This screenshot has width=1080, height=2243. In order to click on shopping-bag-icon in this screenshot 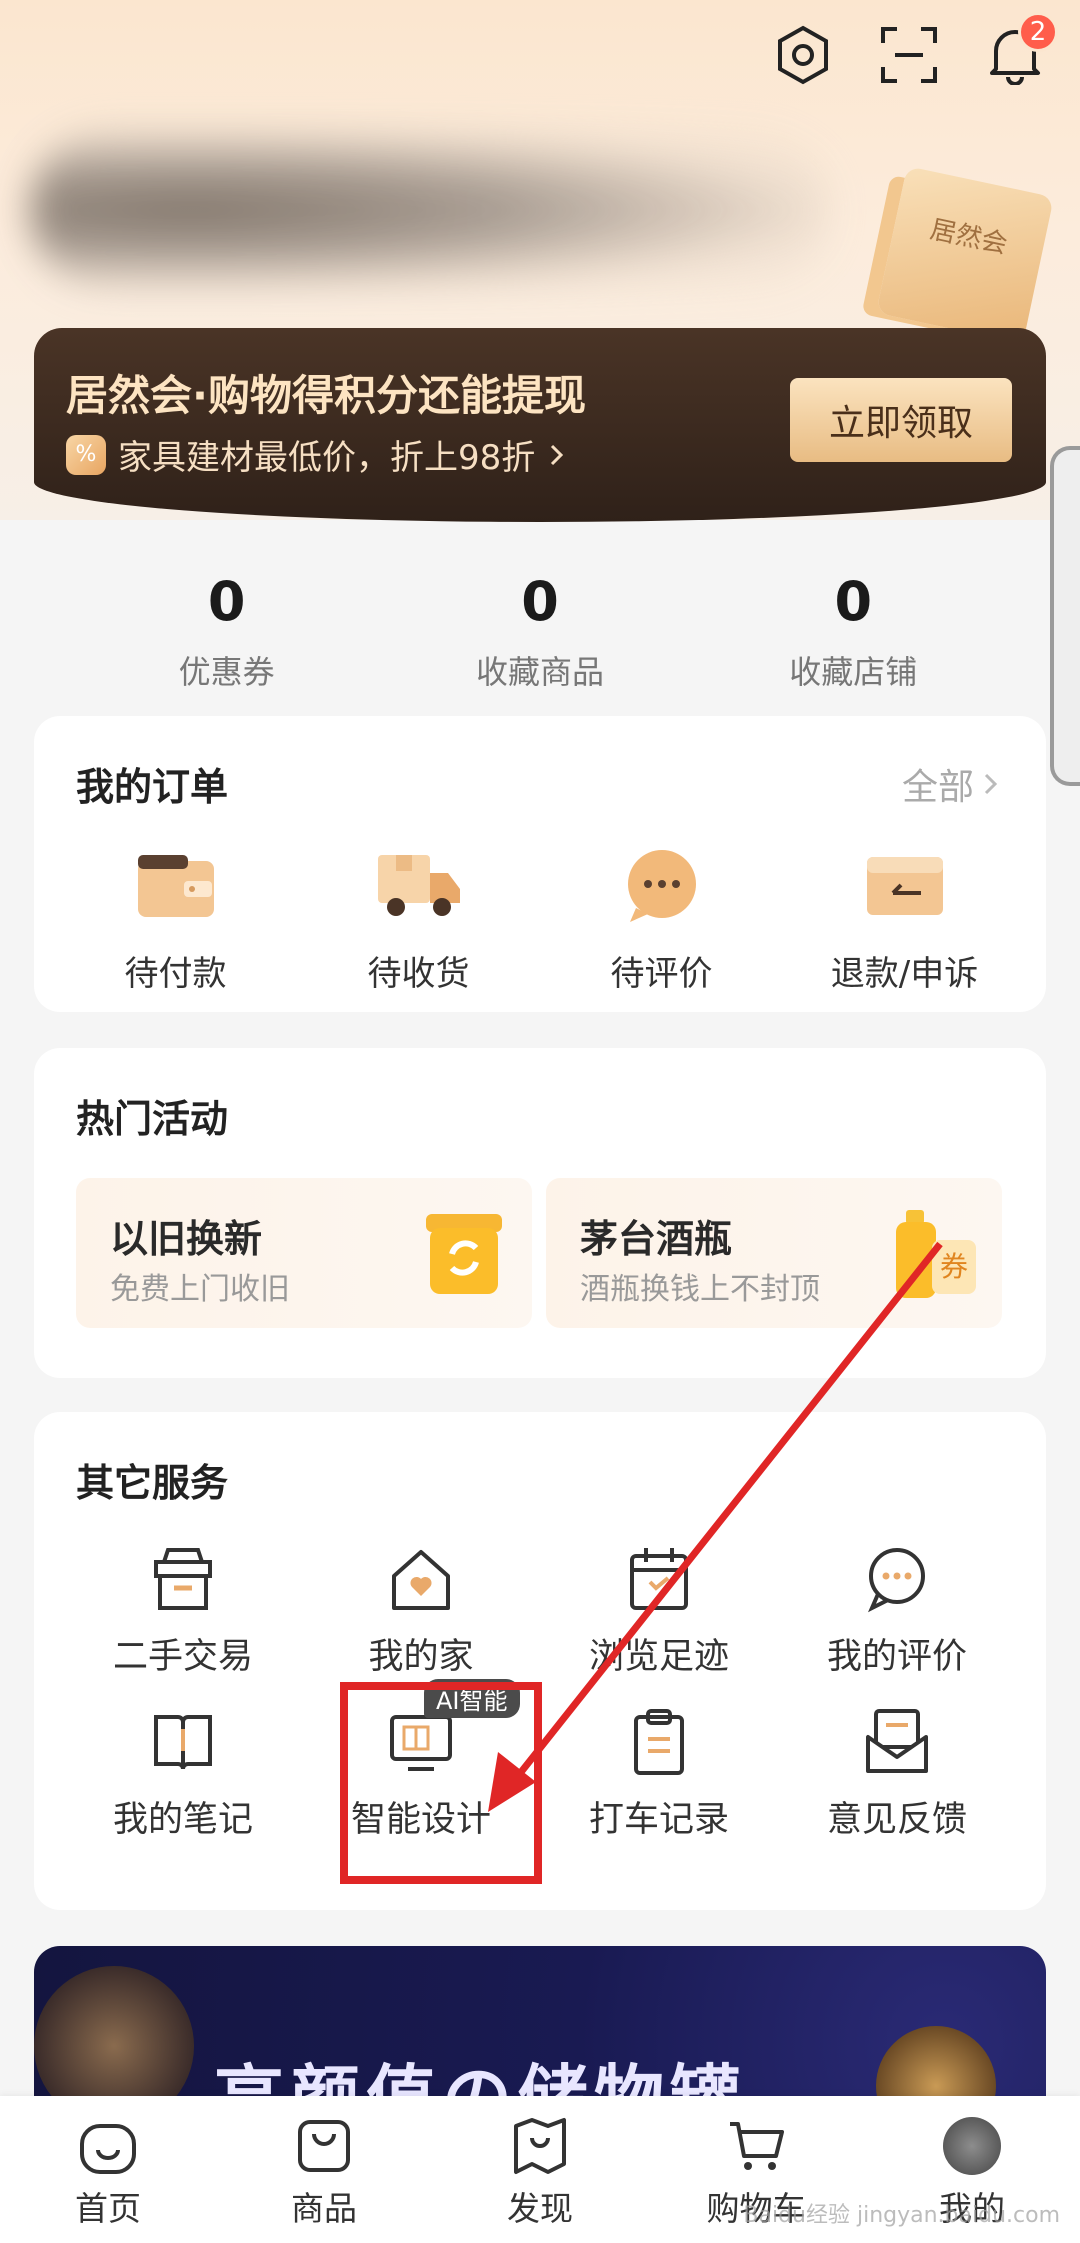, I will do `click(324, 2146)`.